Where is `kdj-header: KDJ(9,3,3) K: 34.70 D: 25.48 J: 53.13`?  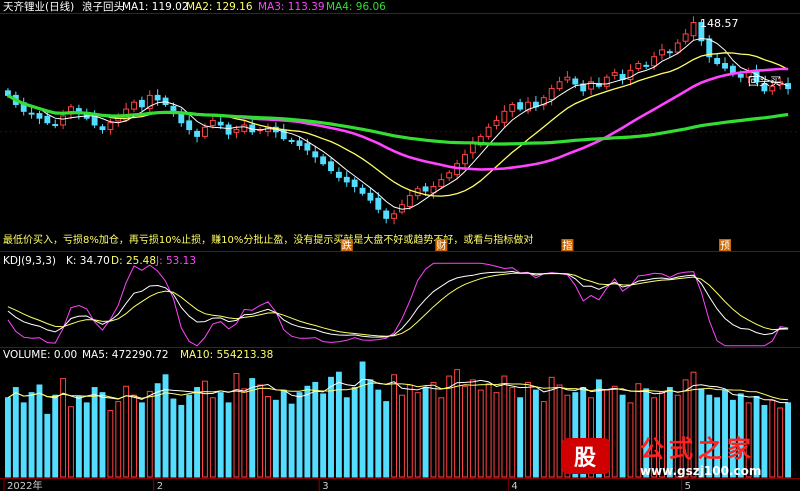
kdj-header: KDJ(9,3,3) K: 34.70 D: 25.48 J: 53.13 is located at coordinates (99, 261).